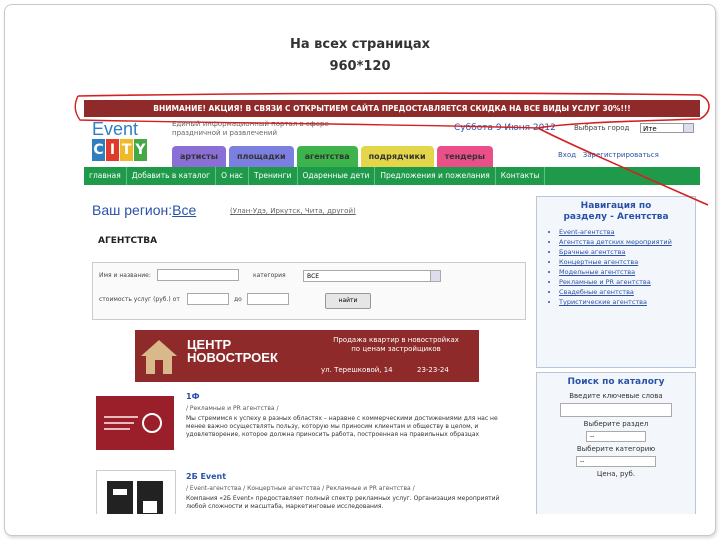 The image size is (720, 540). What do you see at coordinates (327, 156) in the screenshot?
I see `tab-agencies: агентства` at bounding box center [327, 156].